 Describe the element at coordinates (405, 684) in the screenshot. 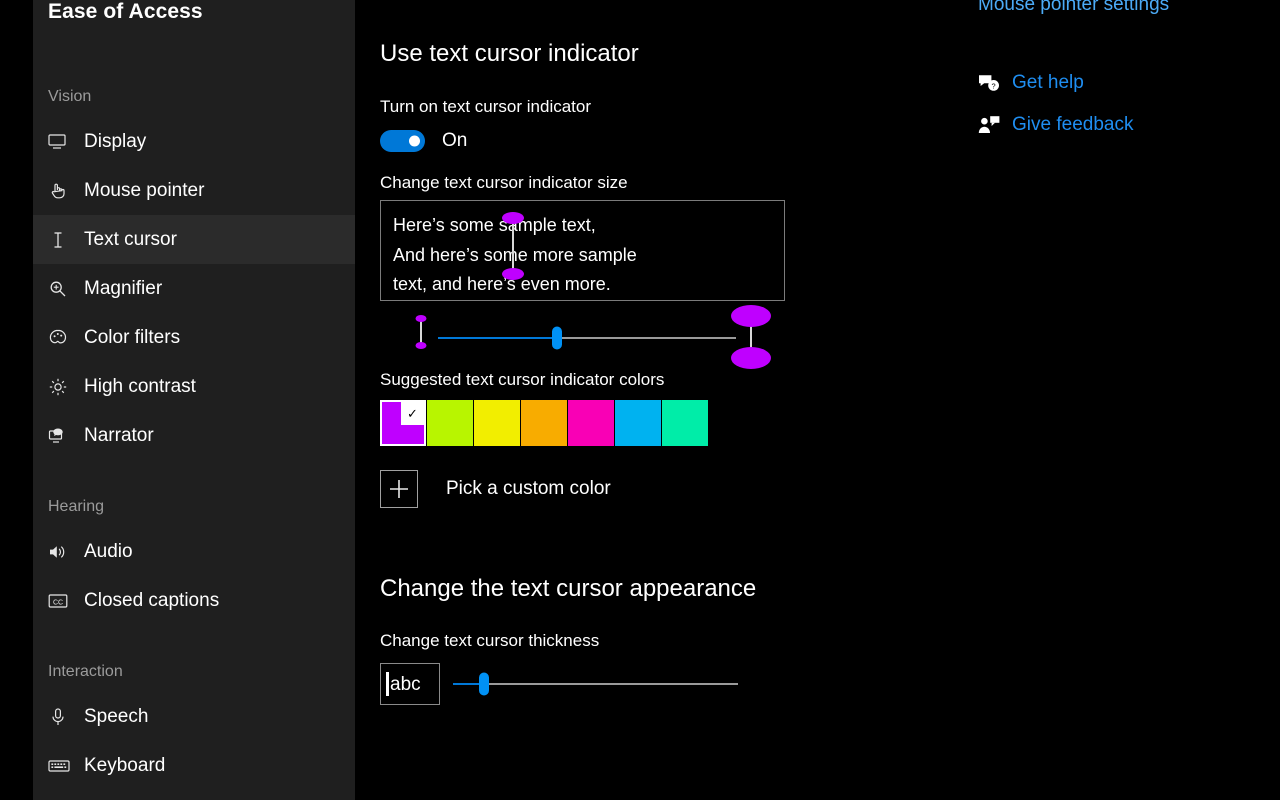

I see `thickness-preview-text: abc` at that location.